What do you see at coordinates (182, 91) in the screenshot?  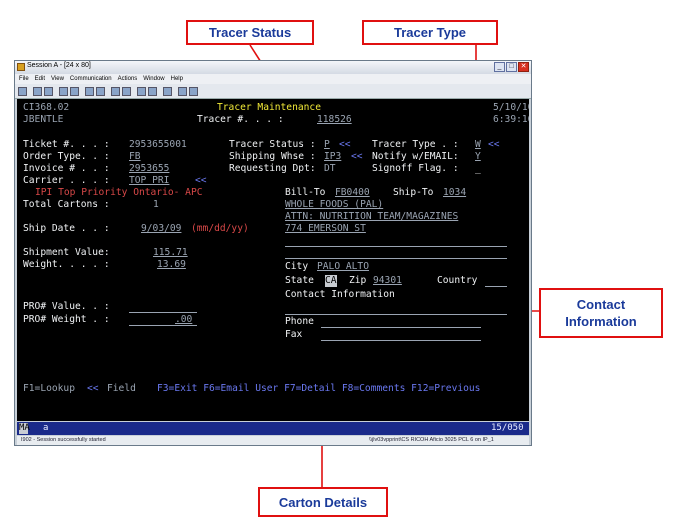 I see `help-icon` at bounding box center [182, 91].